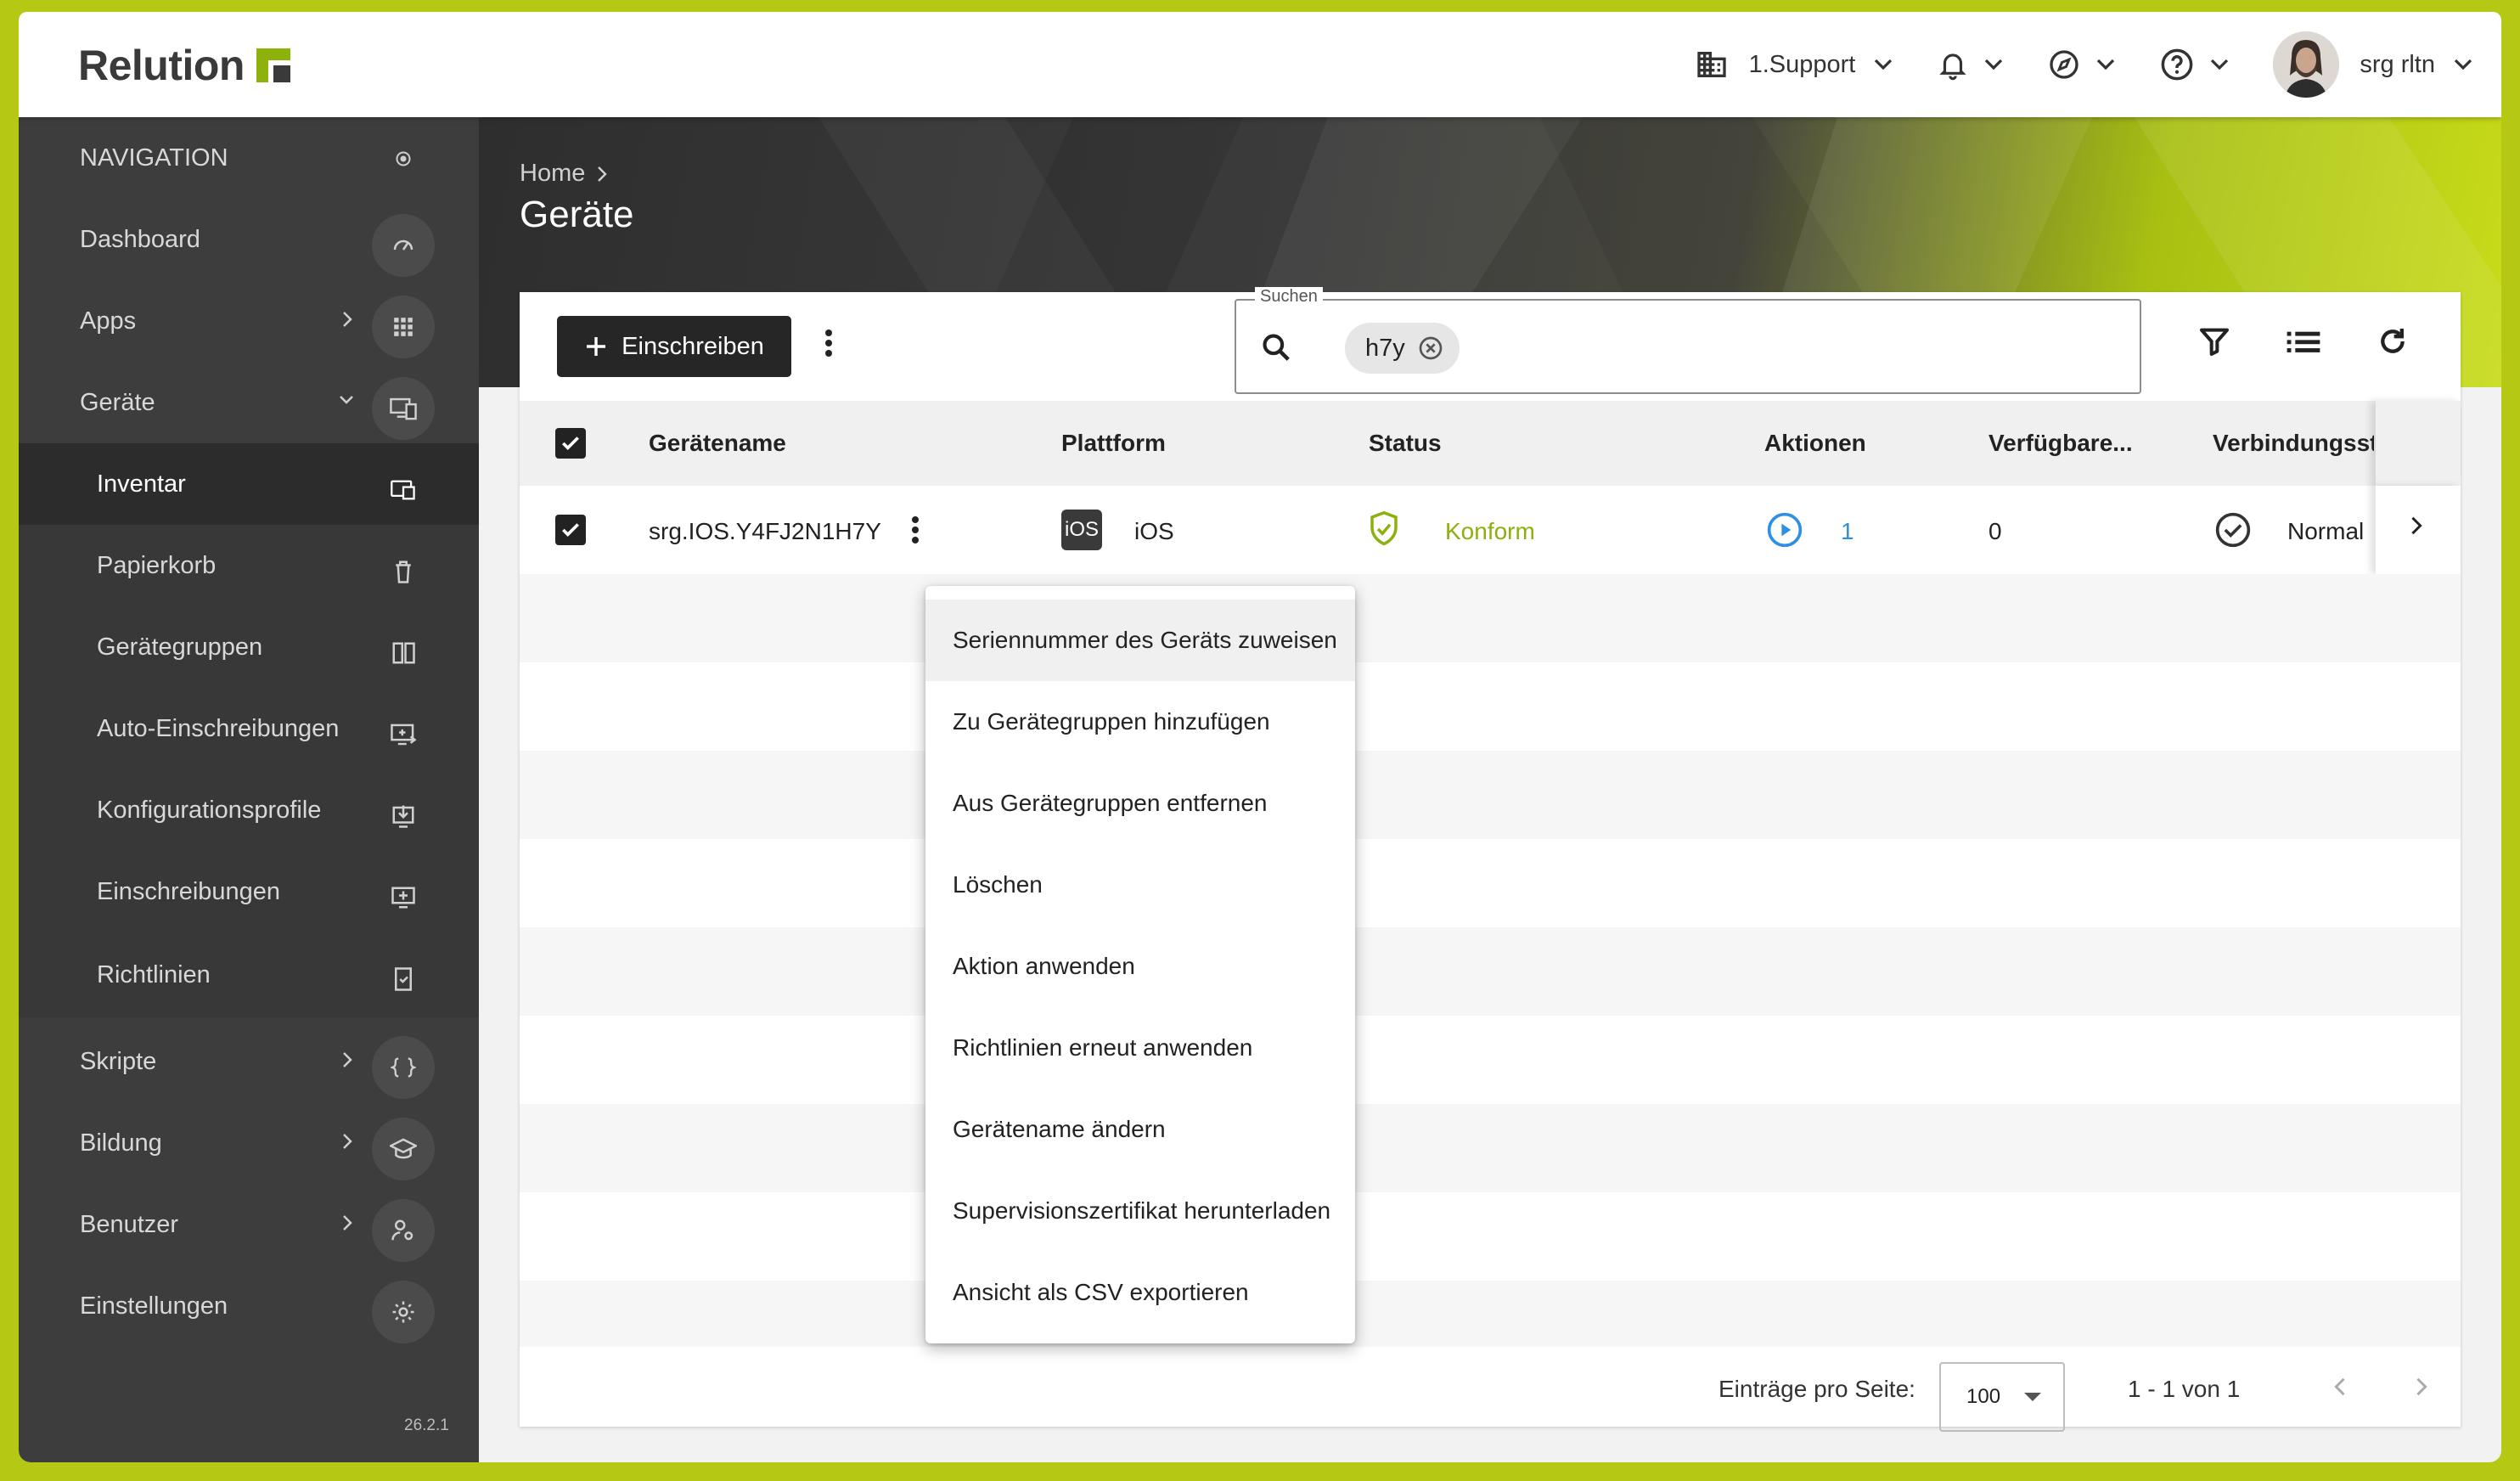  I want to click on relution-logo: Relution, so click(184, 65).